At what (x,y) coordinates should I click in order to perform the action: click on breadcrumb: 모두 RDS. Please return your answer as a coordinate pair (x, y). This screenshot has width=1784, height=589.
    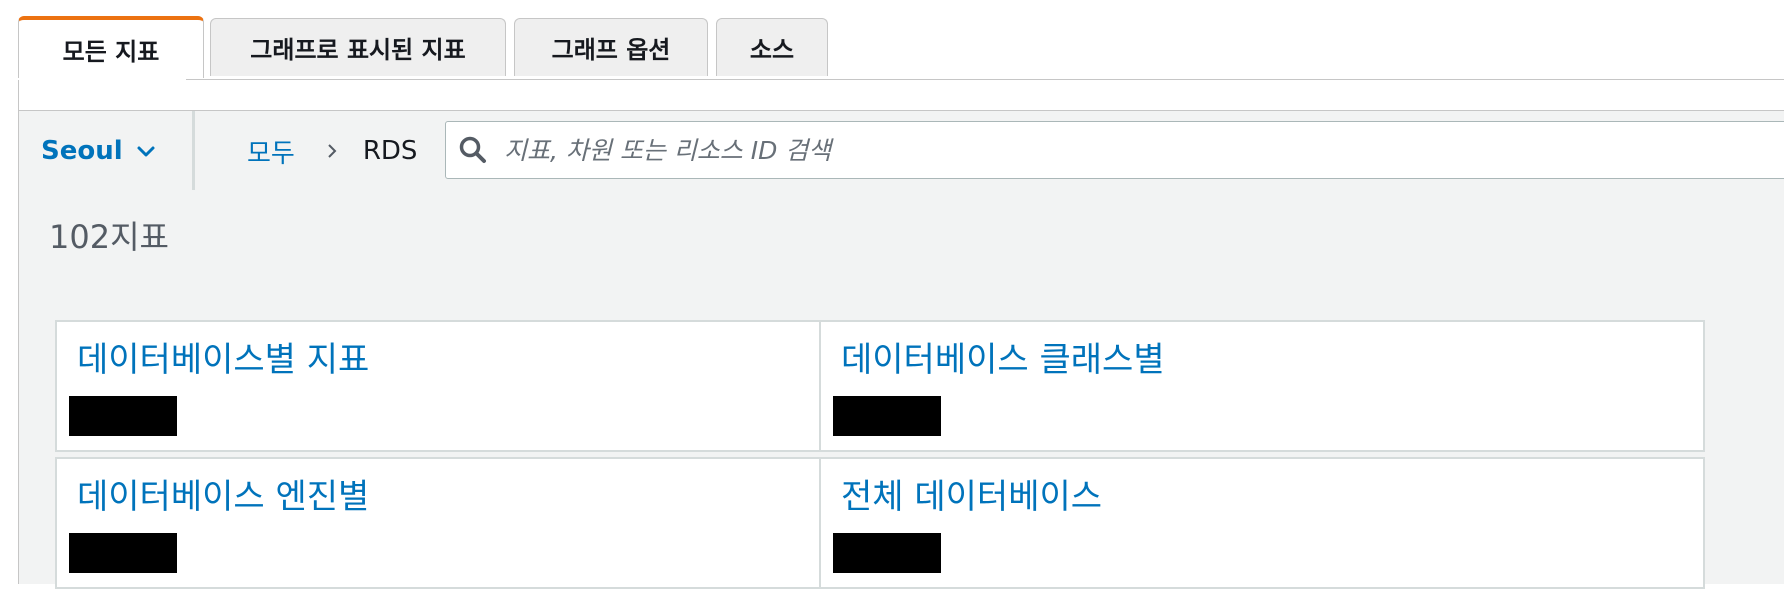
    Looking at the image, I should click on (332, 151).